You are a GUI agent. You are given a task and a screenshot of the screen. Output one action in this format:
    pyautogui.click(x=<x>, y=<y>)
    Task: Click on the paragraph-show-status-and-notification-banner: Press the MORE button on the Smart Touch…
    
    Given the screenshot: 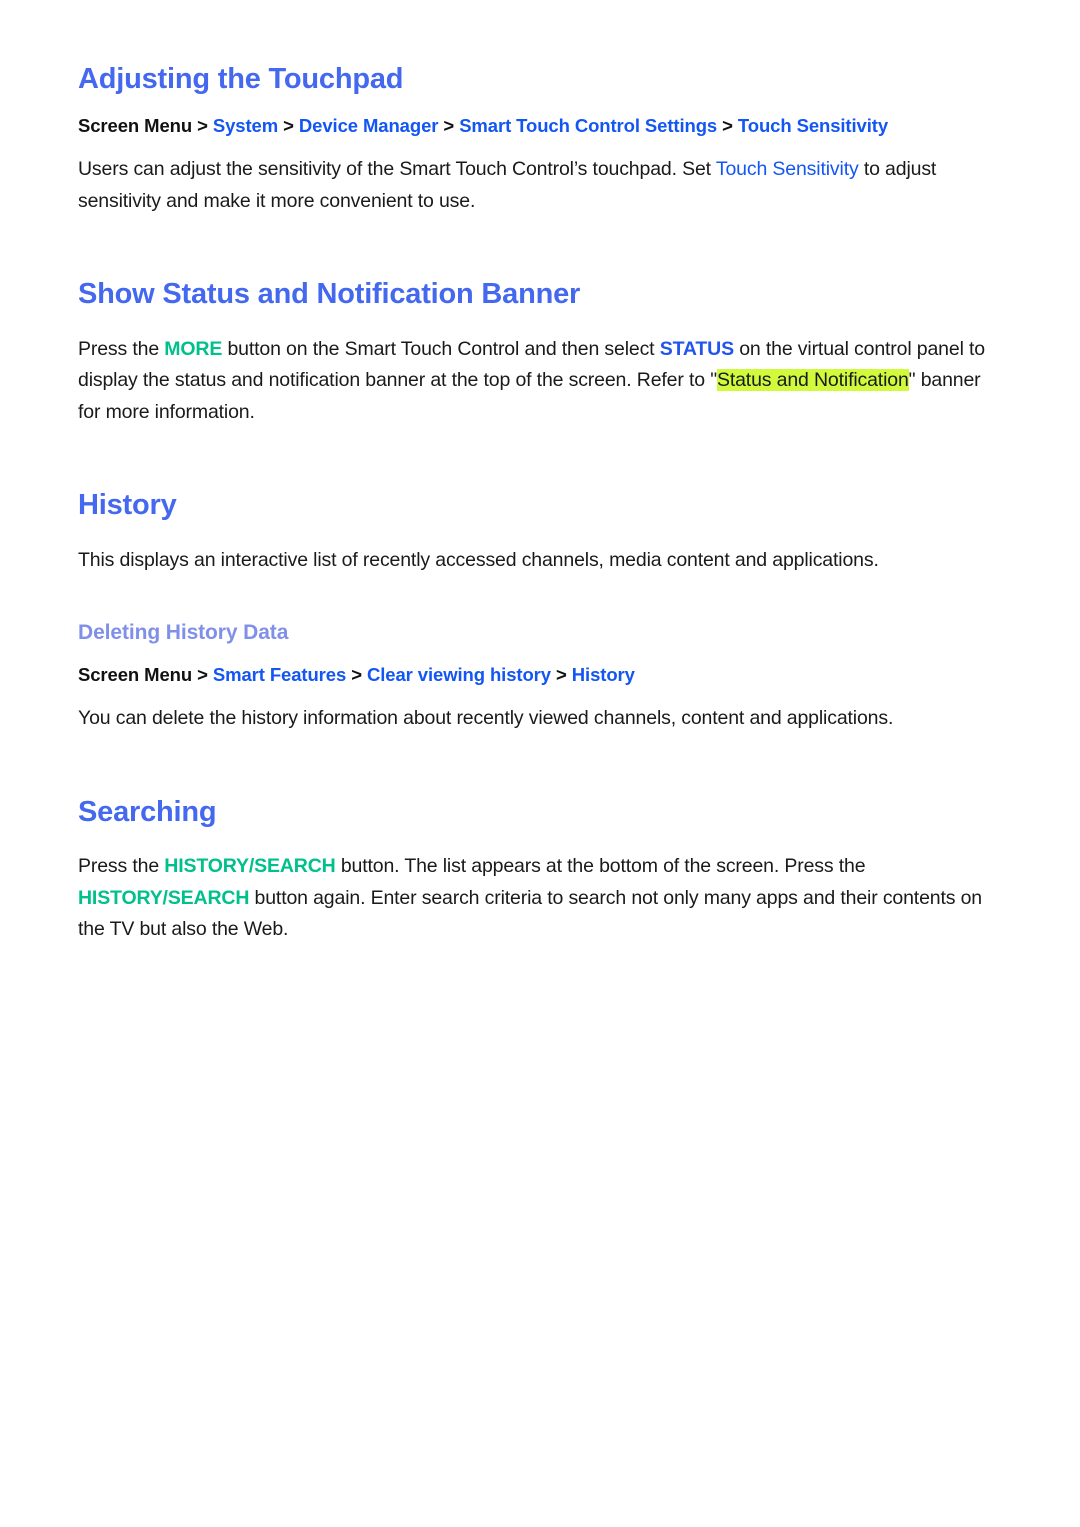 What is the action you would take?
    pyautogui.click(x=540, y=381)
    